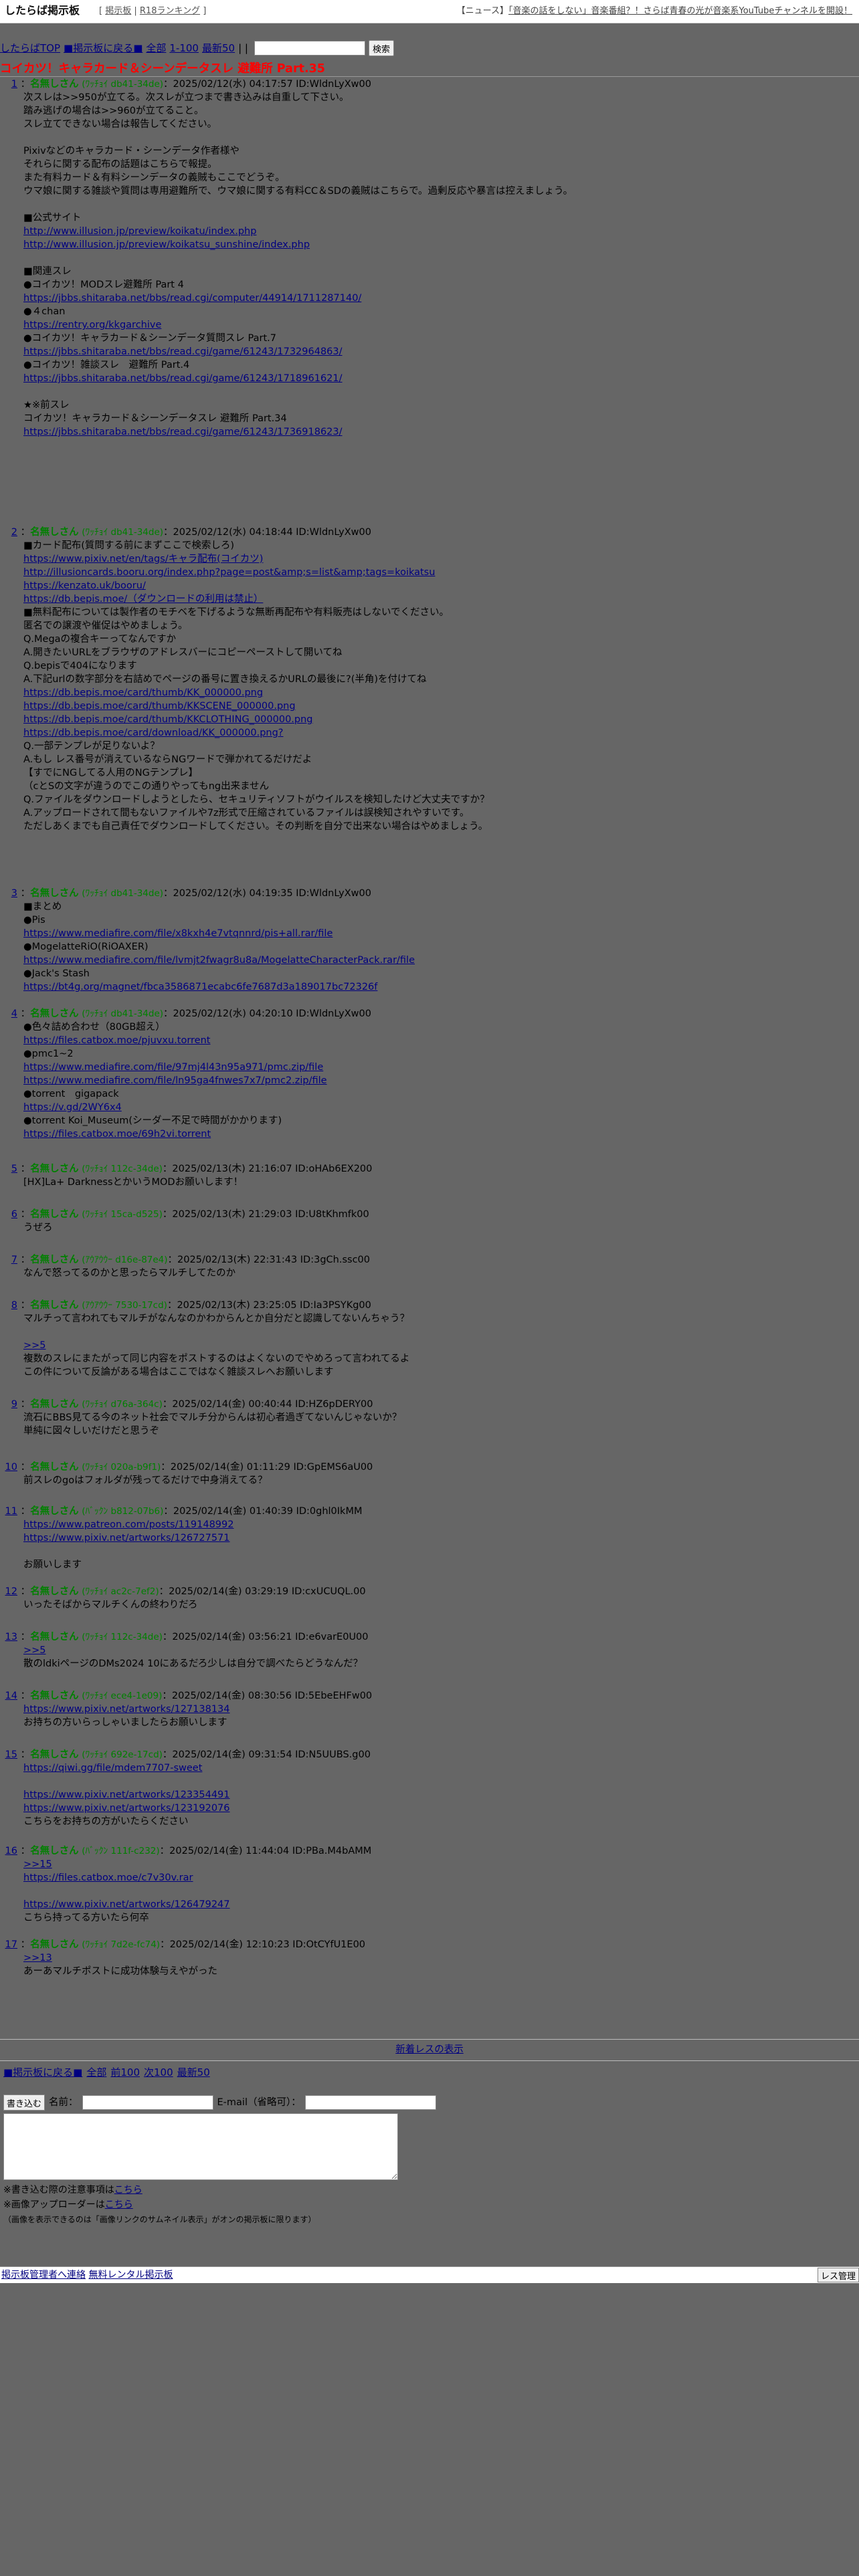 This screenshot has height=2576, width=859. I want to click on post-meta: ：2025/02/12(水) 04:20:10 ID:WldnLyXw00, so click(267, 1013).